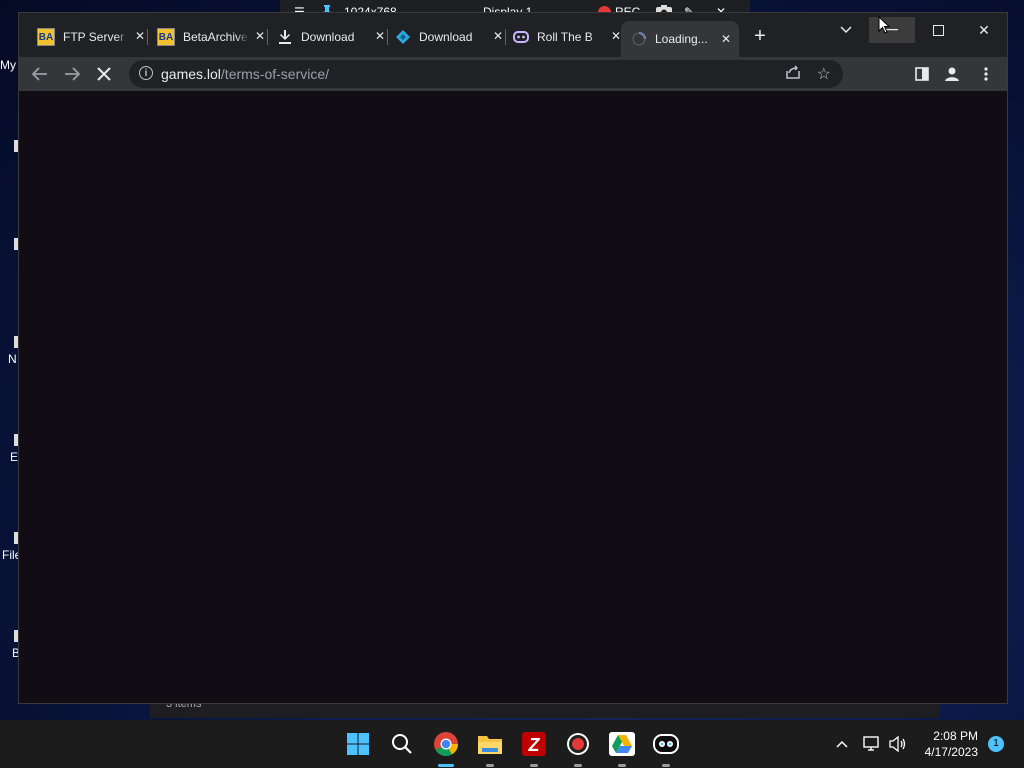 This screenshot has height=768, width=1024. What do you see at coordinates (12, 359) in the screenshot?
I see `desktop-label-n: N` at bounding box center [12, 359].